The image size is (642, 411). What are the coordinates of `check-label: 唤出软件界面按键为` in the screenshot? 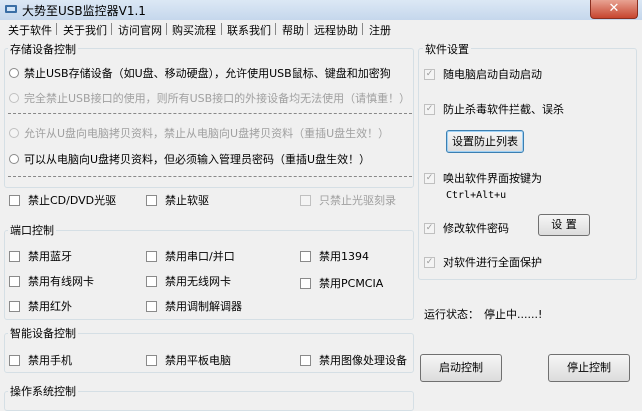 It's located at (492, 178).